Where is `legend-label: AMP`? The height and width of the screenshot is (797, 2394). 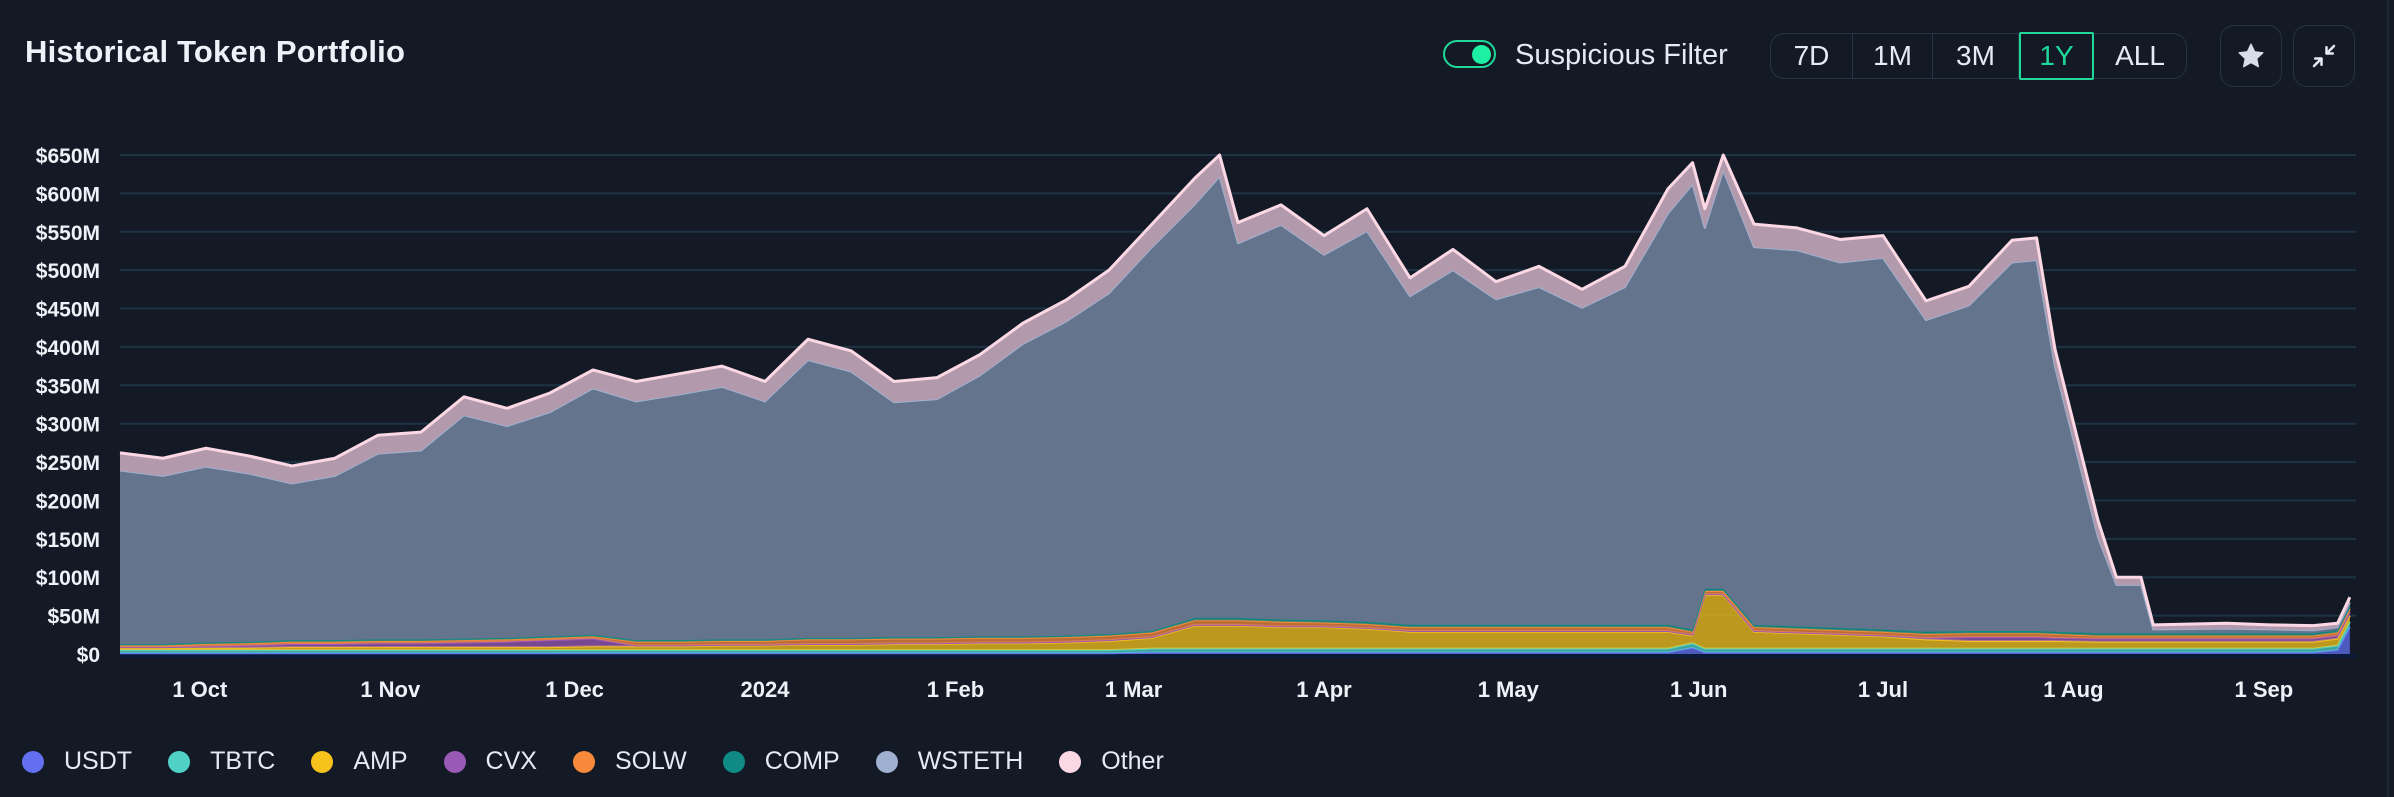 legend-label: AMP is located at coordinates (380, 761).